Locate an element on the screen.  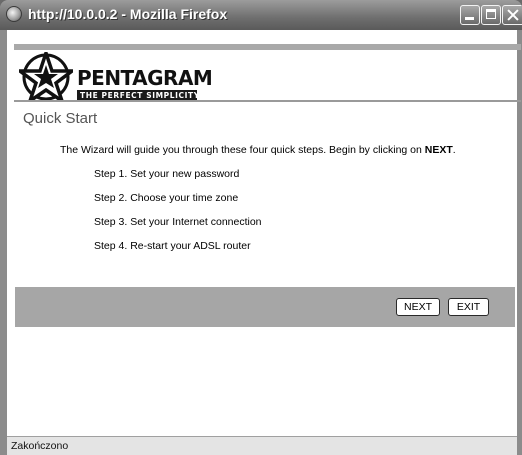
header-divider is located at coordinates (267, 101).